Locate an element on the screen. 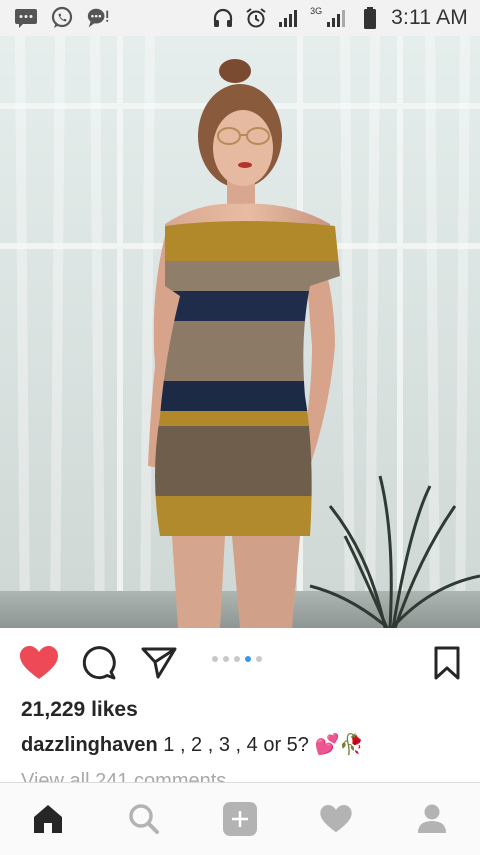 The image size is (480, 855). caption-username: dazzlinghaven is located at coordinates (89, 745).